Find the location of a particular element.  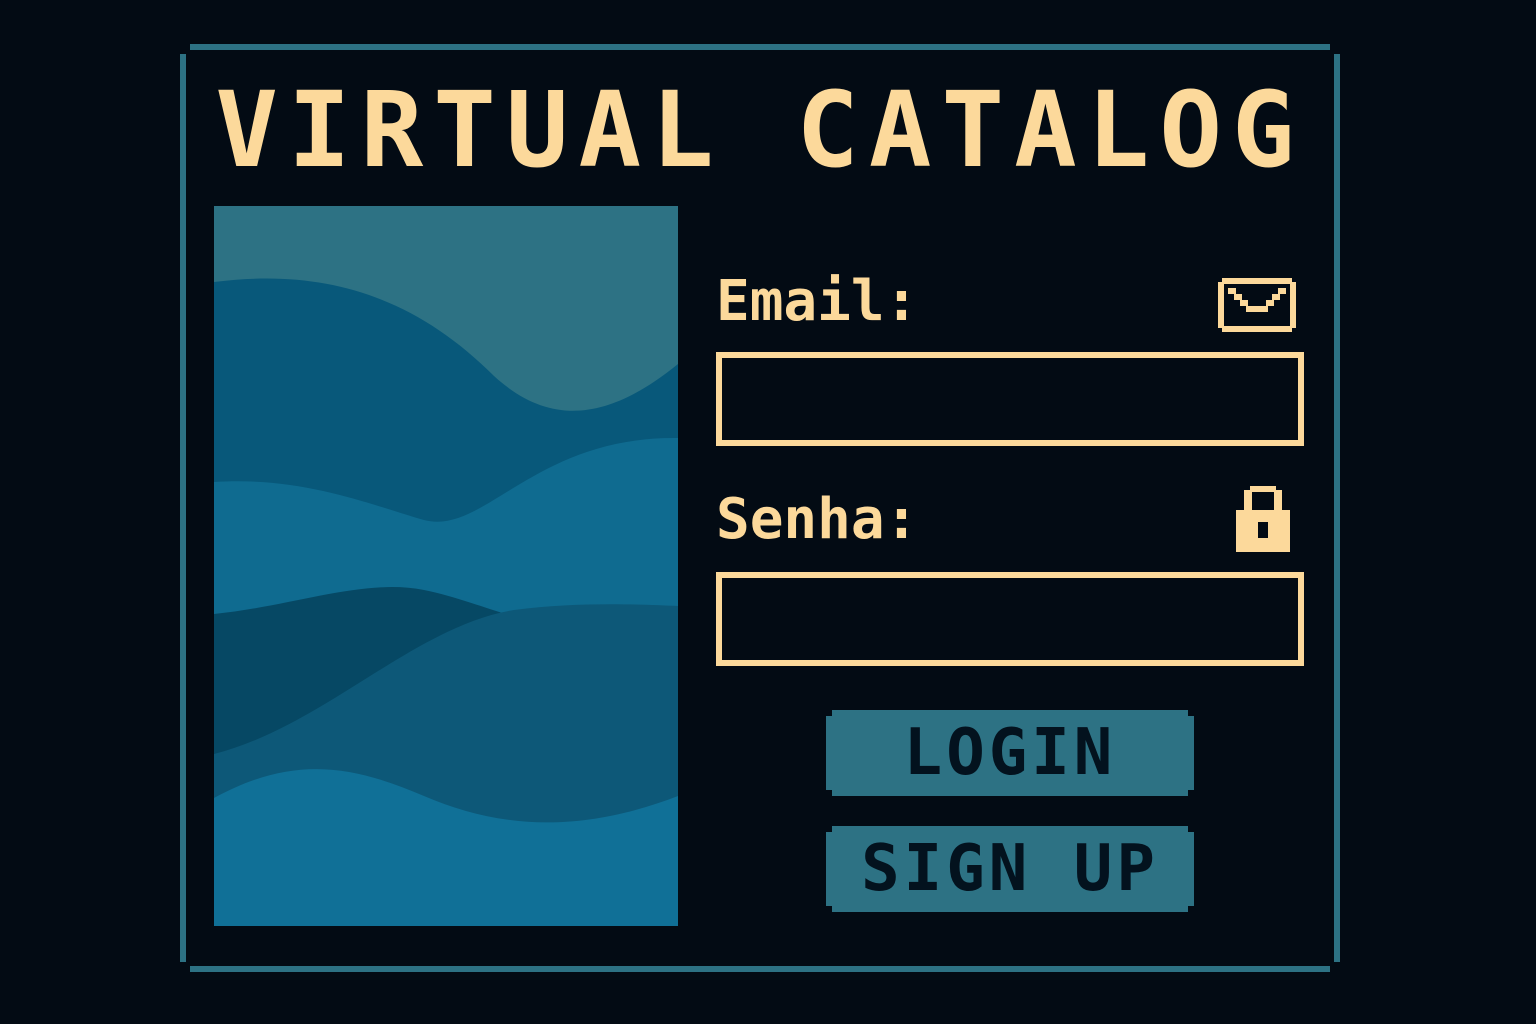

lock-icon is located at coordinates (1263, 521).